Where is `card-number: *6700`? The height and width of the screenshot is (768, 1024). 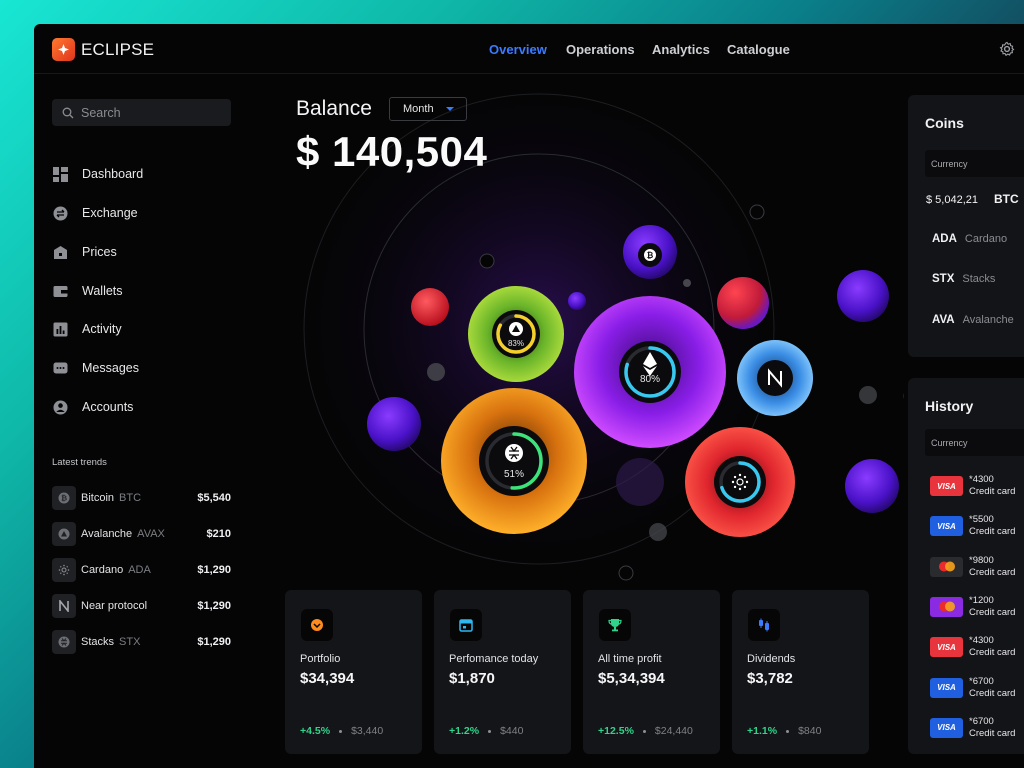
card-number: *6700 is located at coordinates (981, 681).